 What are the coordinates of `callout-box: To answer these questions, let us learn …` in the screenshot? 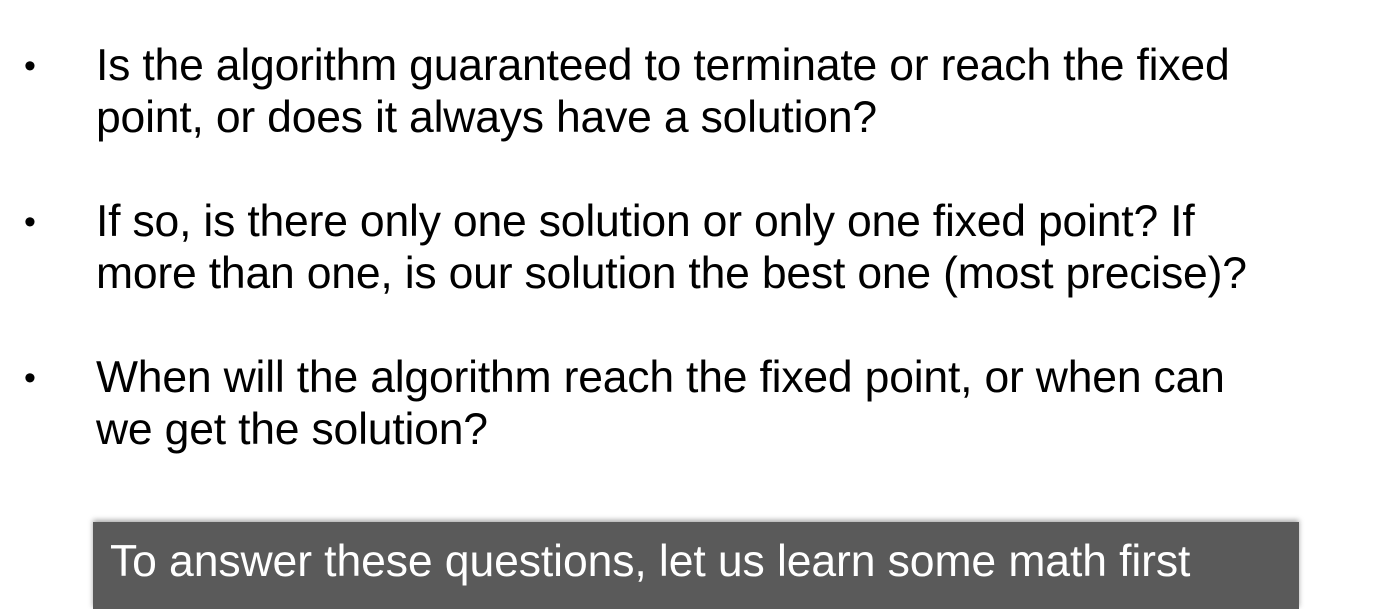 It's located at (696, 565).